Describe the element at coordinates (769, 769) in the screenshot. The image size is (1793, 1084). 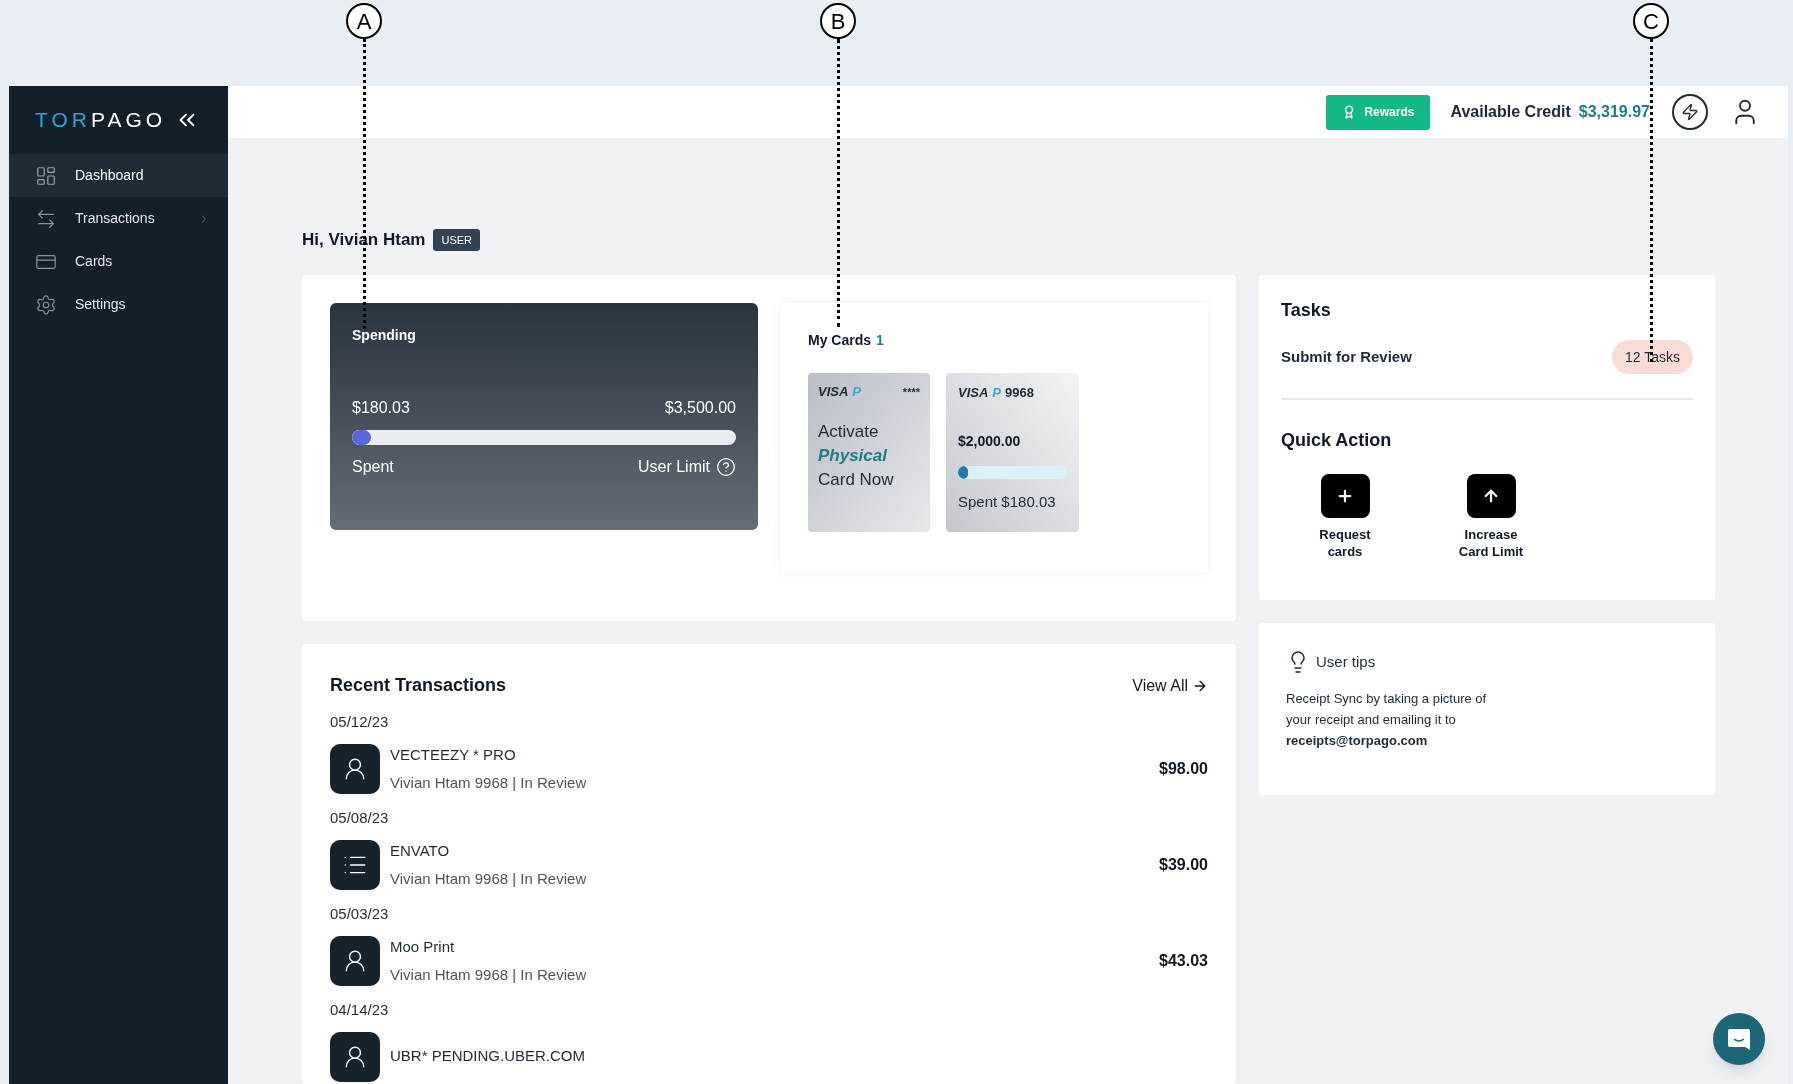
I see `transaction-row: VECTEEZY * PRO Vivian Htam 9968 | In Review $98.00` at that location.